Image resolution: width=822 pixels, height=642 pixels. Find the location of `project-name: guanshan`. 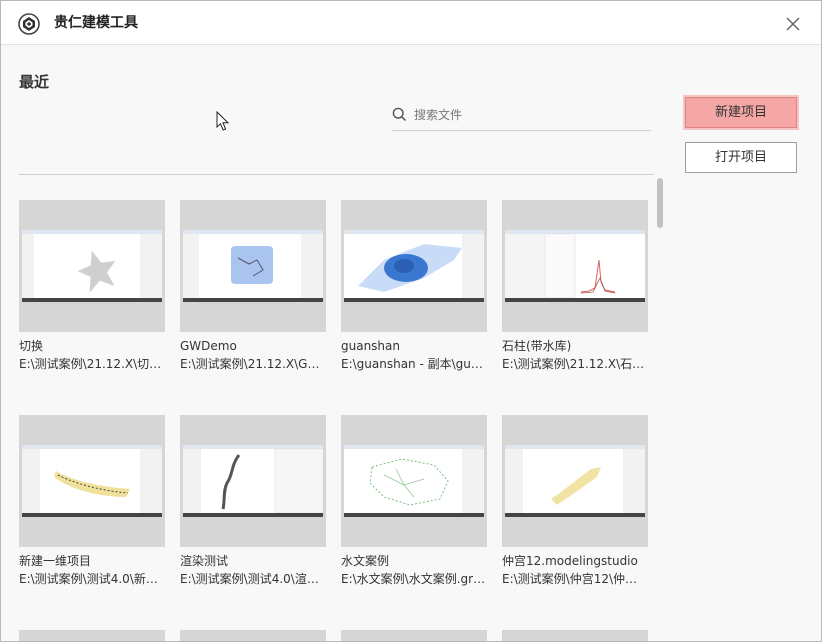

project-name: guanshan is located at coordinates (370, 346).